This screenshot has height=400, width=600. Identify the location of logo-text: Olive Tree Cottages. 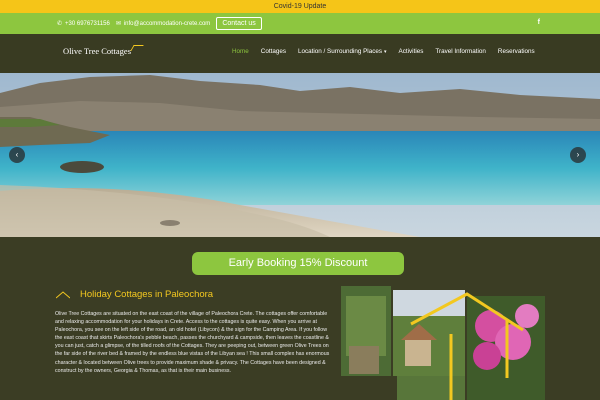
(97, 51).